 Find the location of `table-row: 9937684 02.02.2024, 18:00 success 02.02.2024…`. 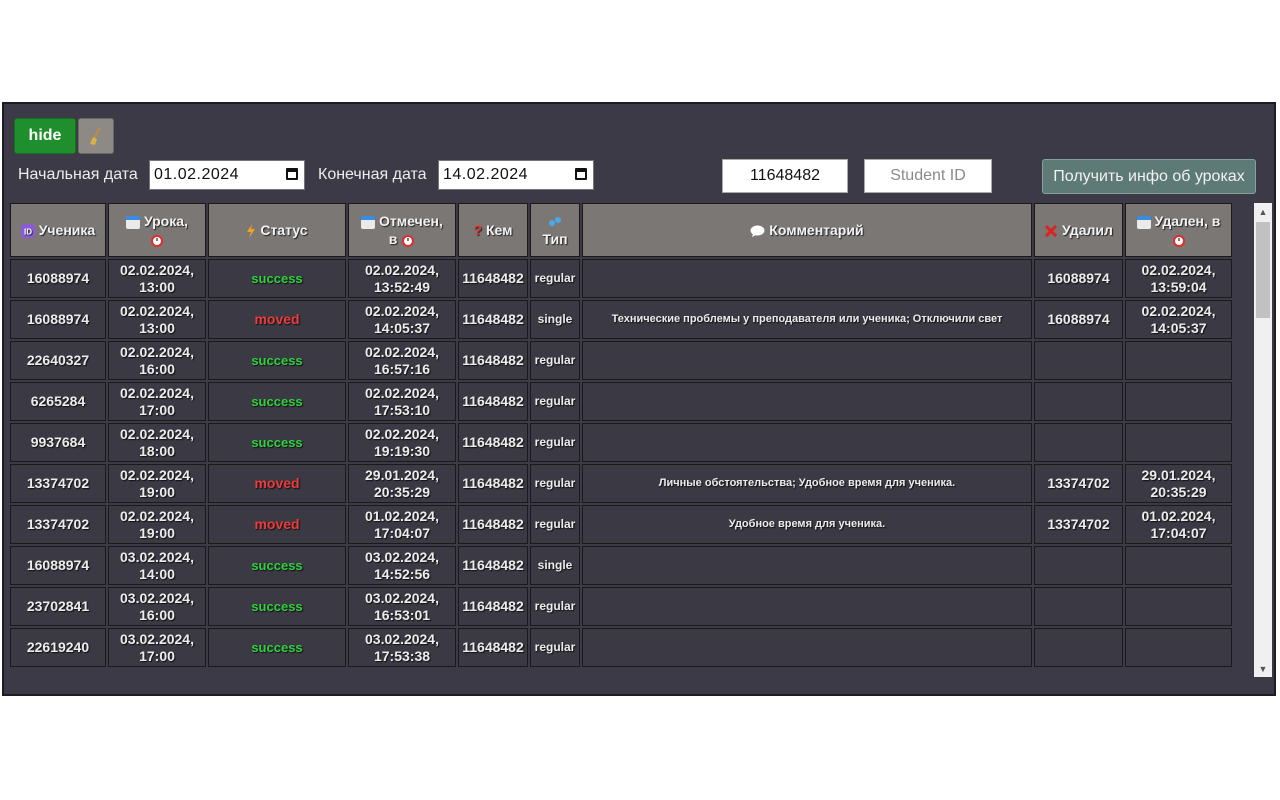

table-row: 9937684 02.02.2024, 18:00 success 02.02.2024… is located at coordinates (621, 442).